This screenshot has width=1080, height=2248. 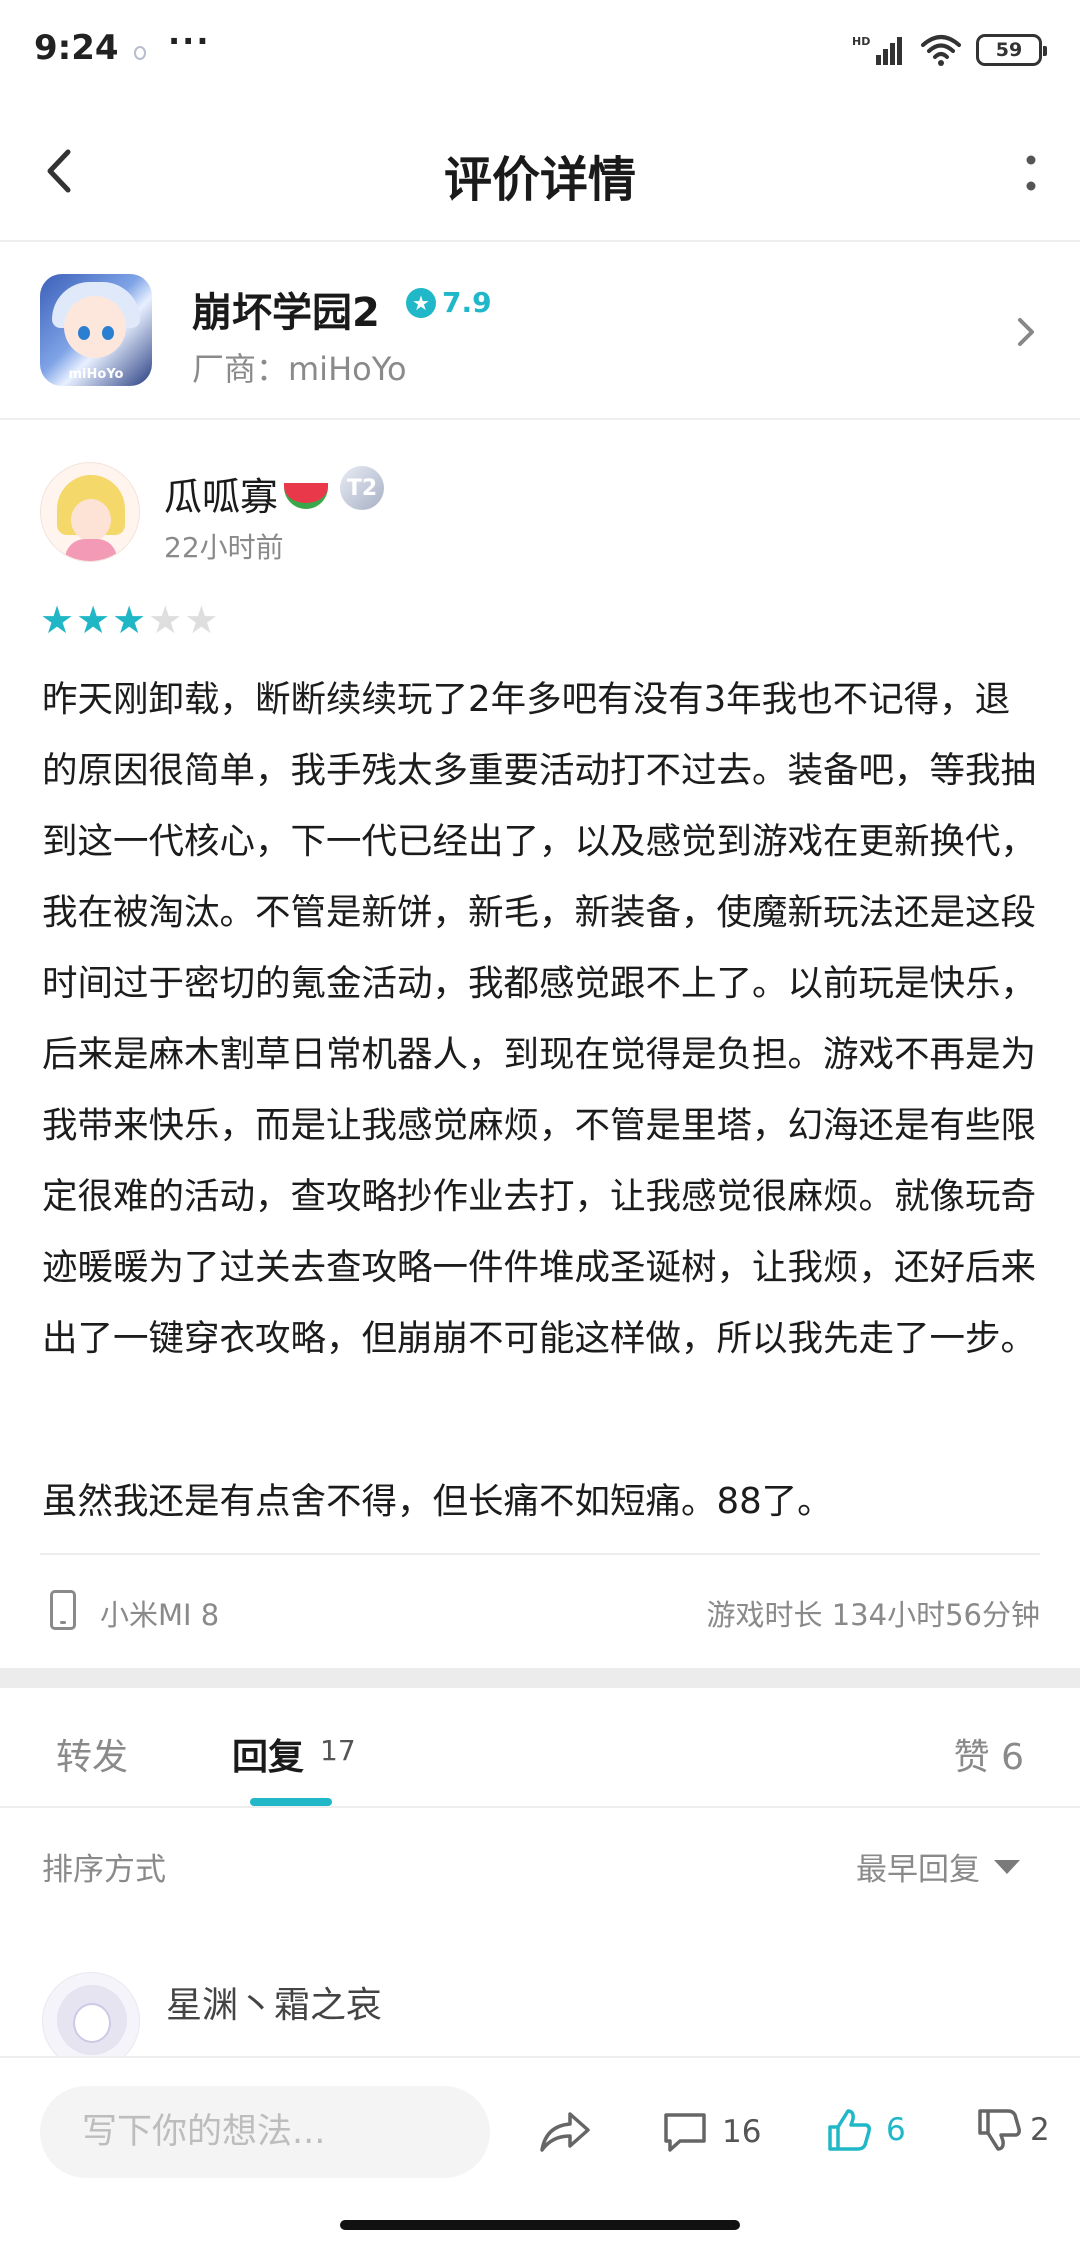 I want to click on reviewer-avatar, so click(x=90, y=512).